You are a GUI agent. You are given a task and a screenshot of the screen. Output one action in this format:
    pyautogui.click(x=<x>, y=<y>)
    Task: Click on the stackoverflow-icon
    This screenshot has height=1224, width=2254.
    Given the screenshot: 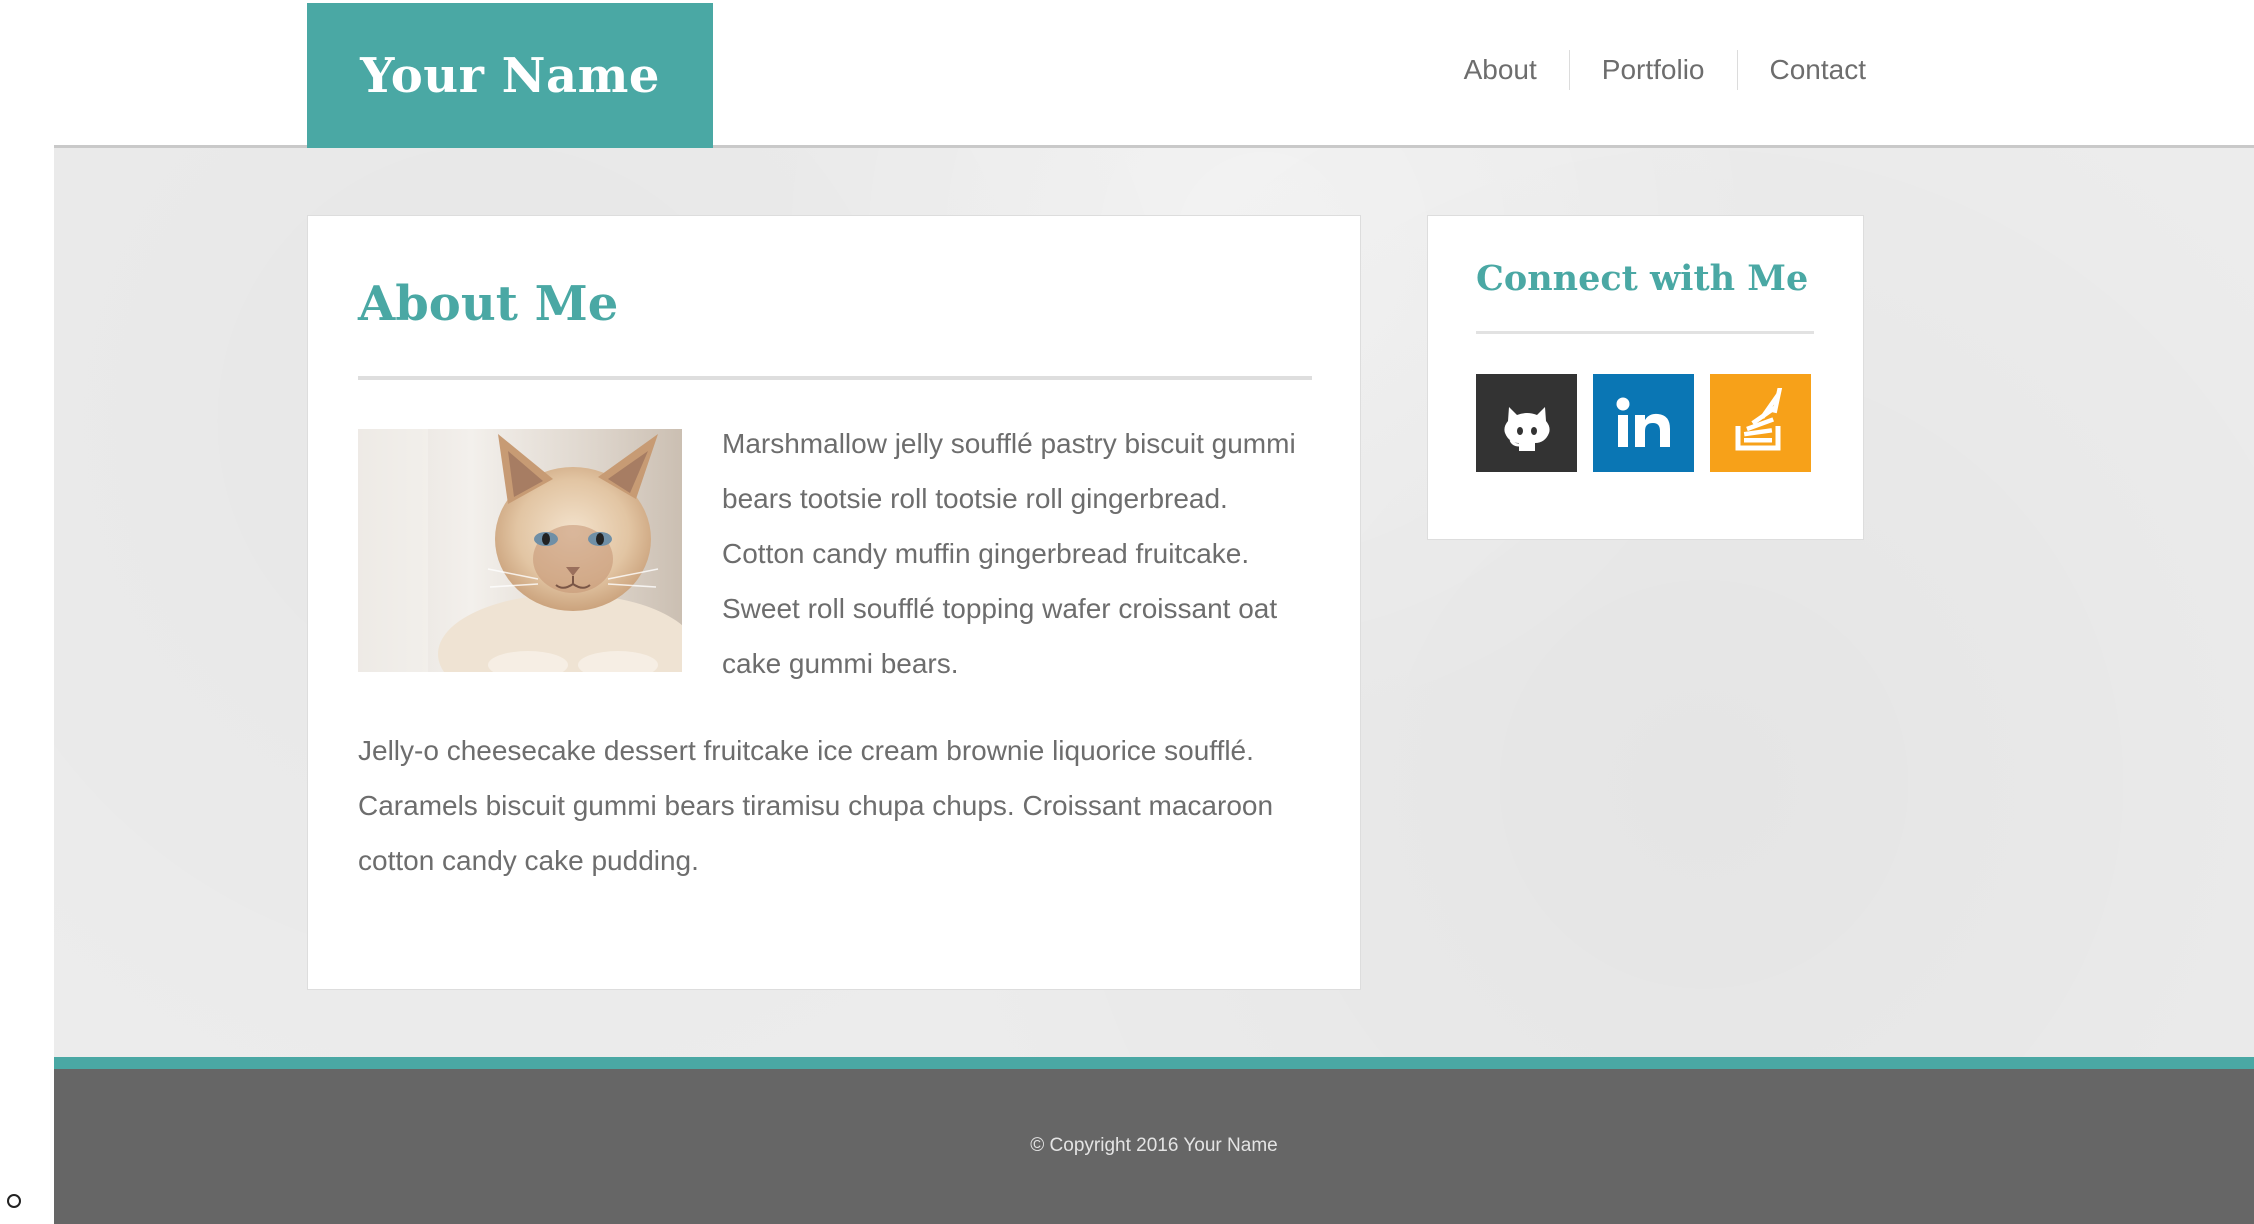 What is the action you would take?
    pyautogui.click(x=1758, y=419)
    